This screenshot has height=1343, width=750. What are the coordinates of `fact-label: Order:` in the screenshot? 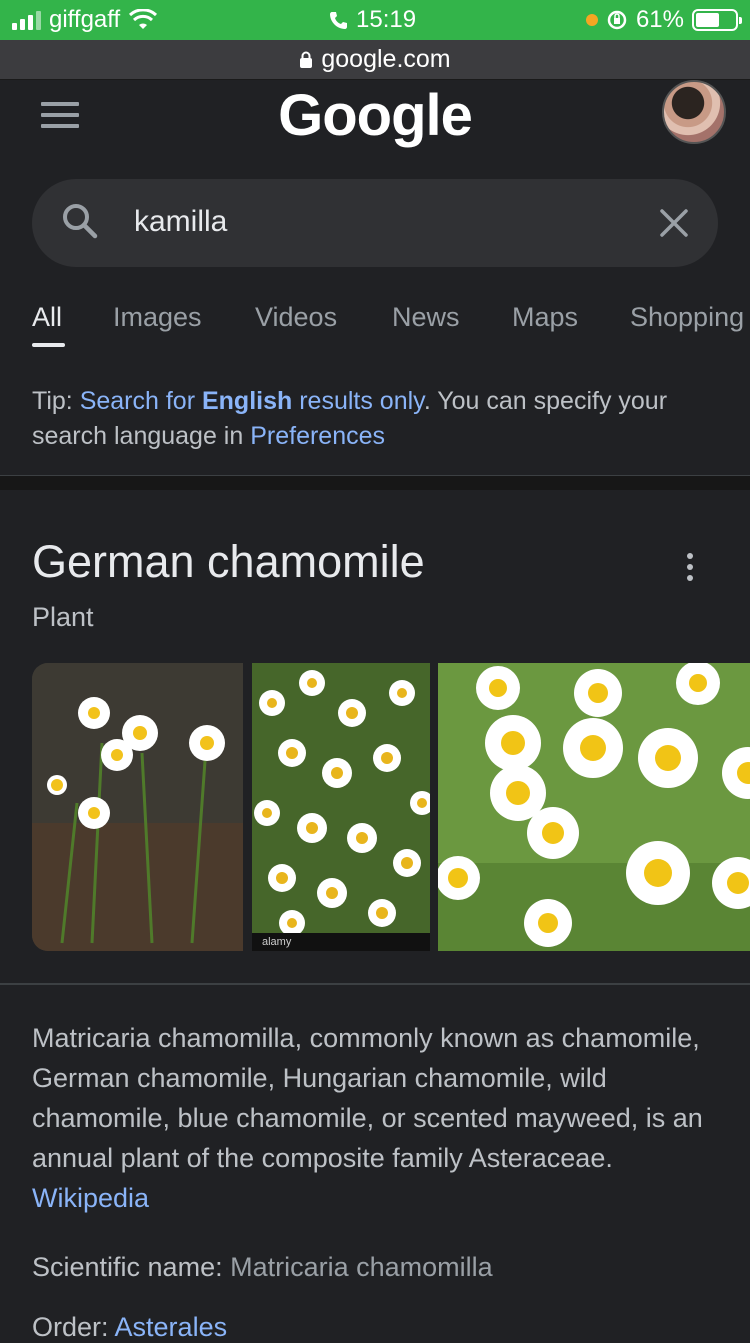 It's located at (73, 1327).